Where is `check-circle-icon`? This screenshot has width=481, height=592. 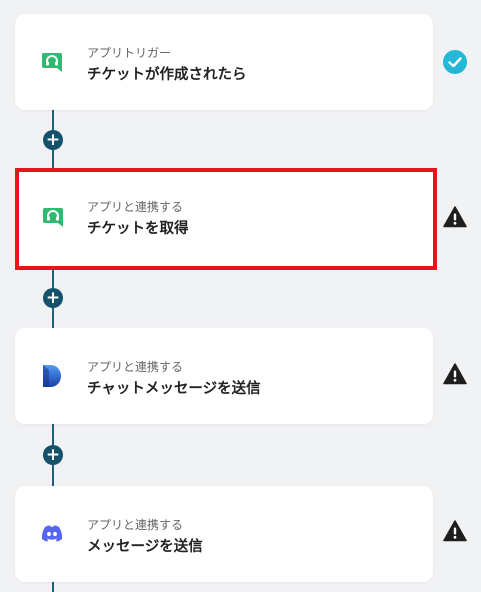
check-circle-icon is located at coordinates (455, 62).